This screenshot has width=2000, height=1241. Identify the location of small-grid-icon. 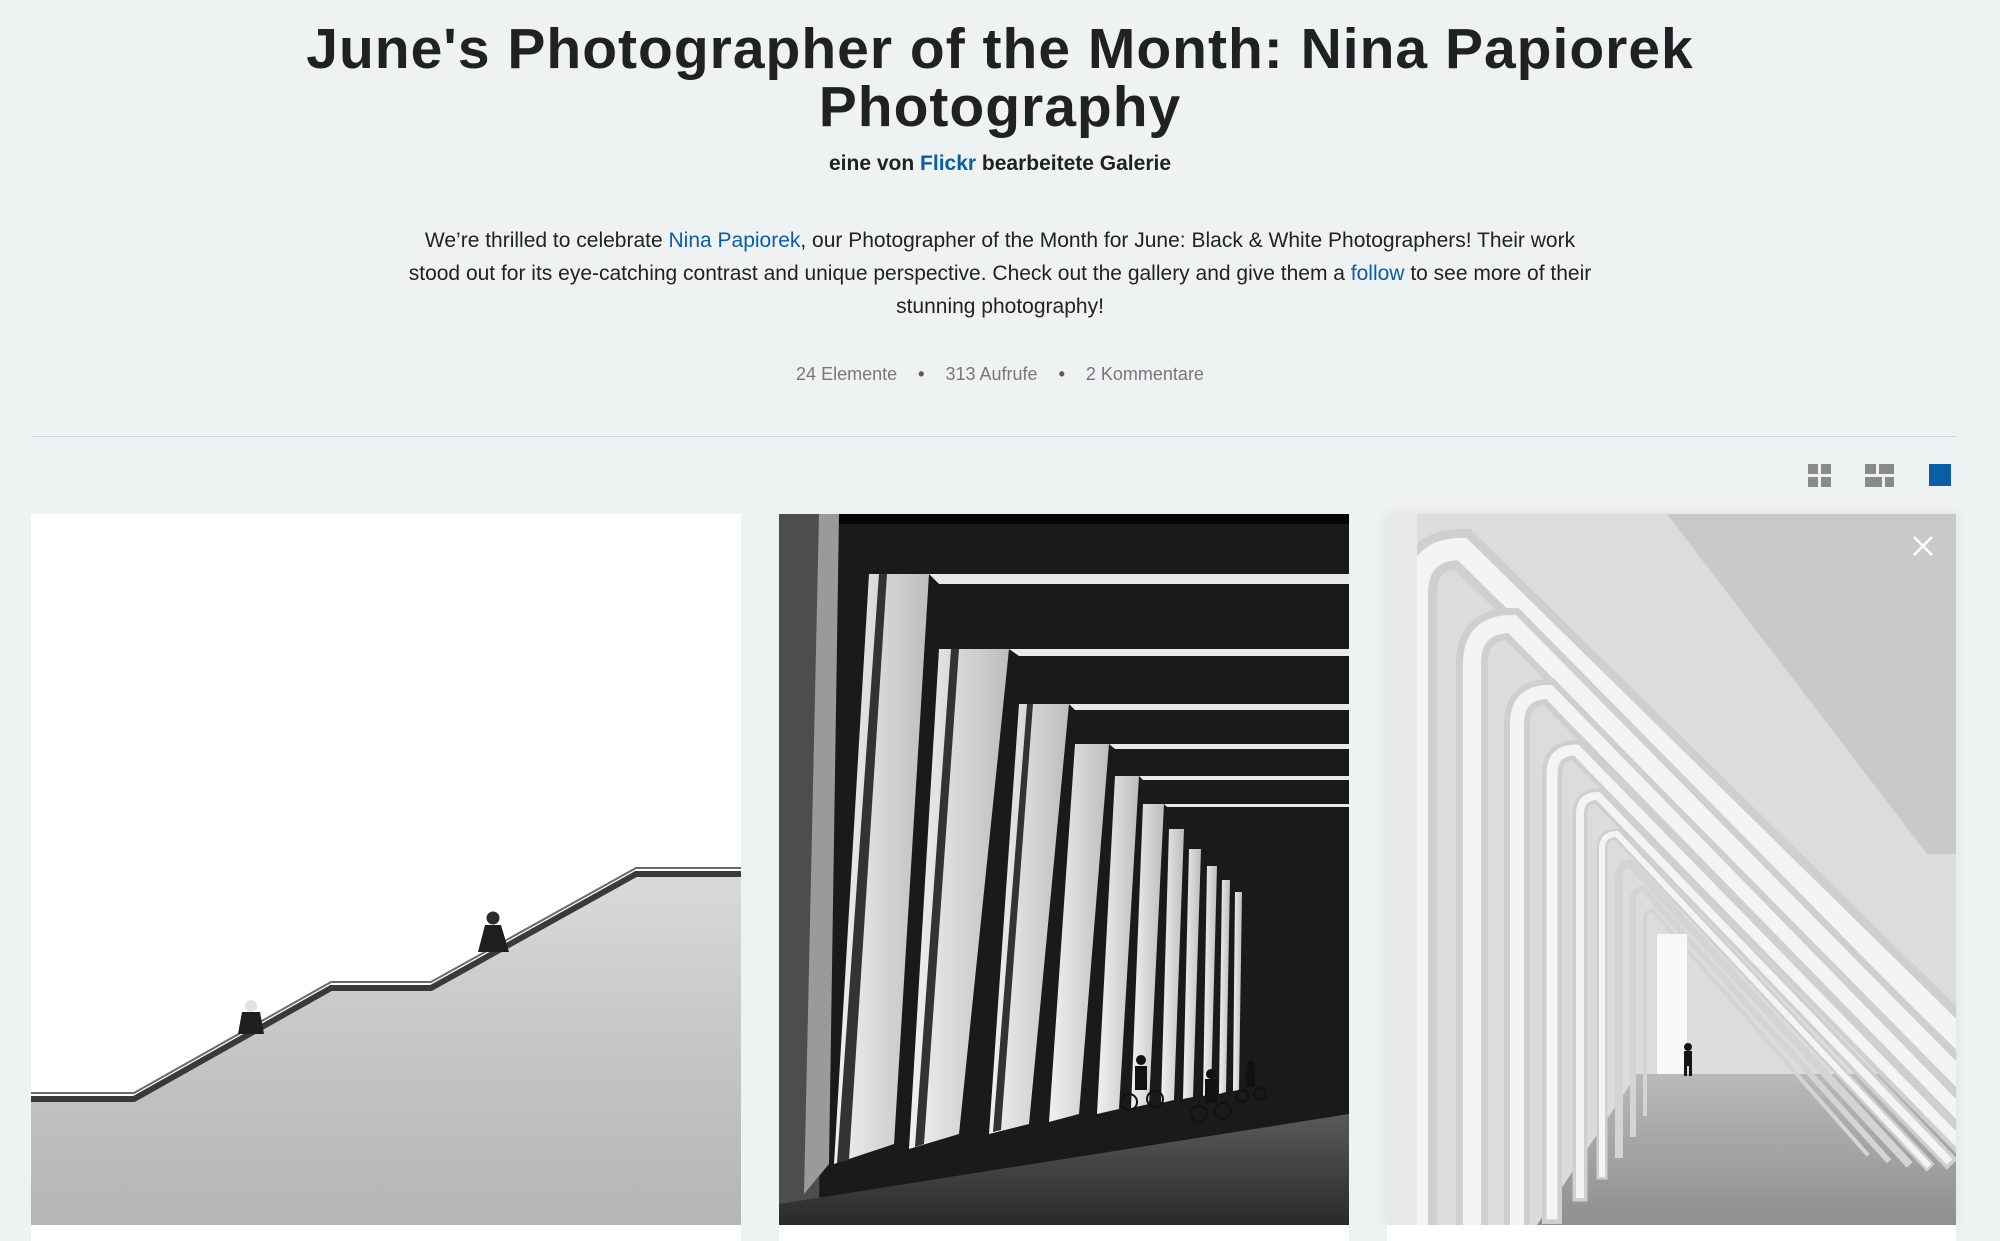
(1819, 475).